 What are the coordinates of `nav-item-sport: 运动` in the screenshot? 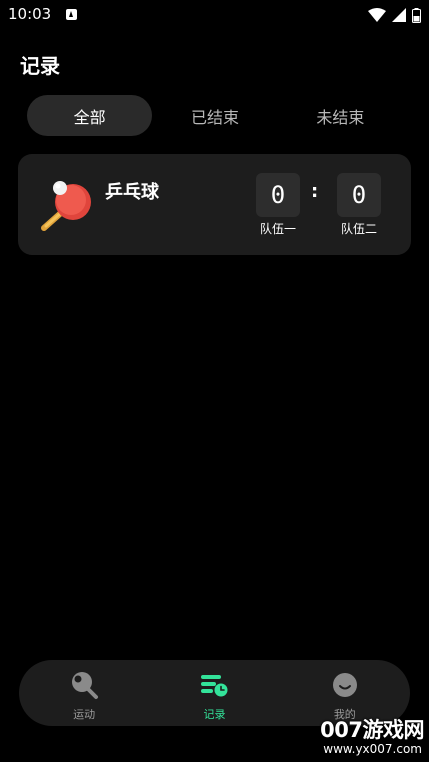 It's located at (84, 693).